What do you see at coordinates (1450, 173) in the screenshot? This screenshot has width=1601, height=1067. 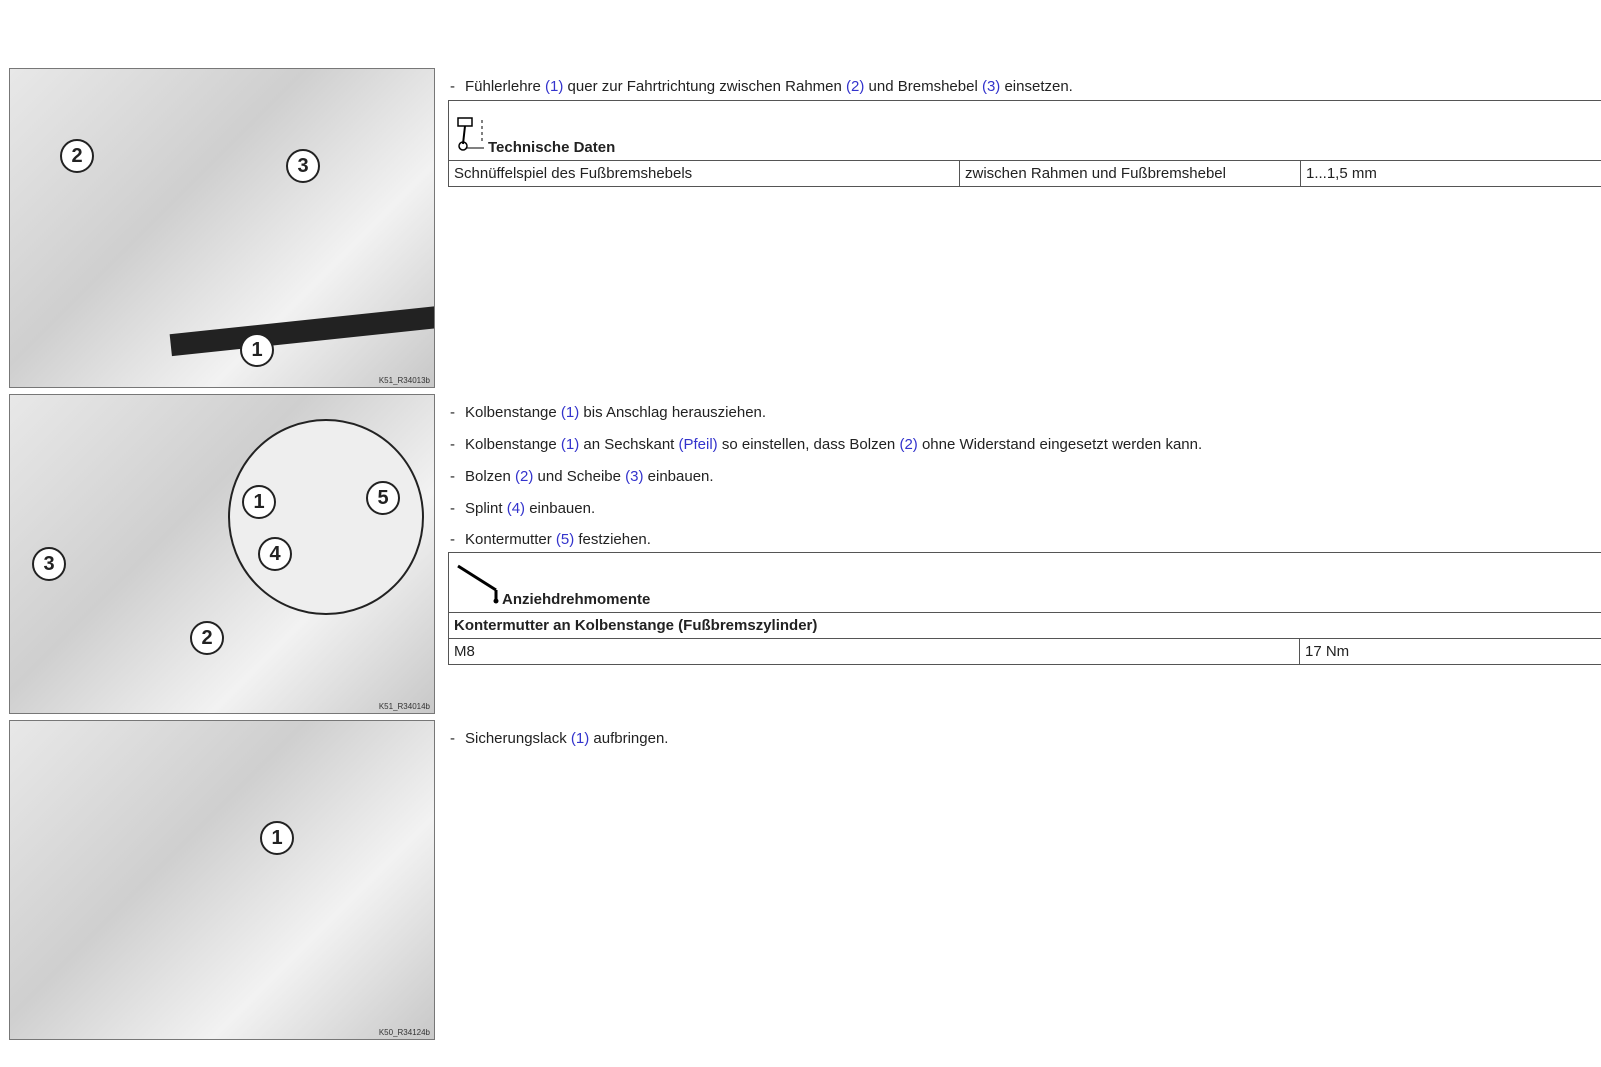 I see `table-cell: 1...1,5 mm` at bounding box center [1450, 173].